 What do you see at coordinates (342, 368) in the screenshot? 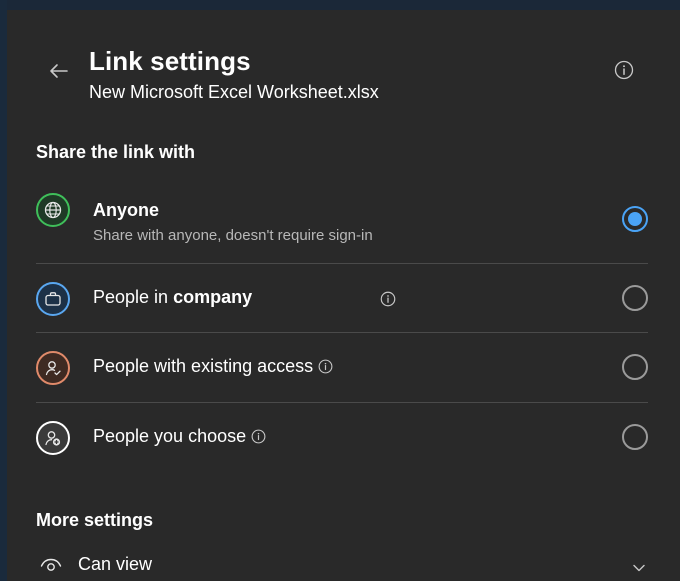
I see `option-existing-access: People with existing access` at bounding box center [342, 368].